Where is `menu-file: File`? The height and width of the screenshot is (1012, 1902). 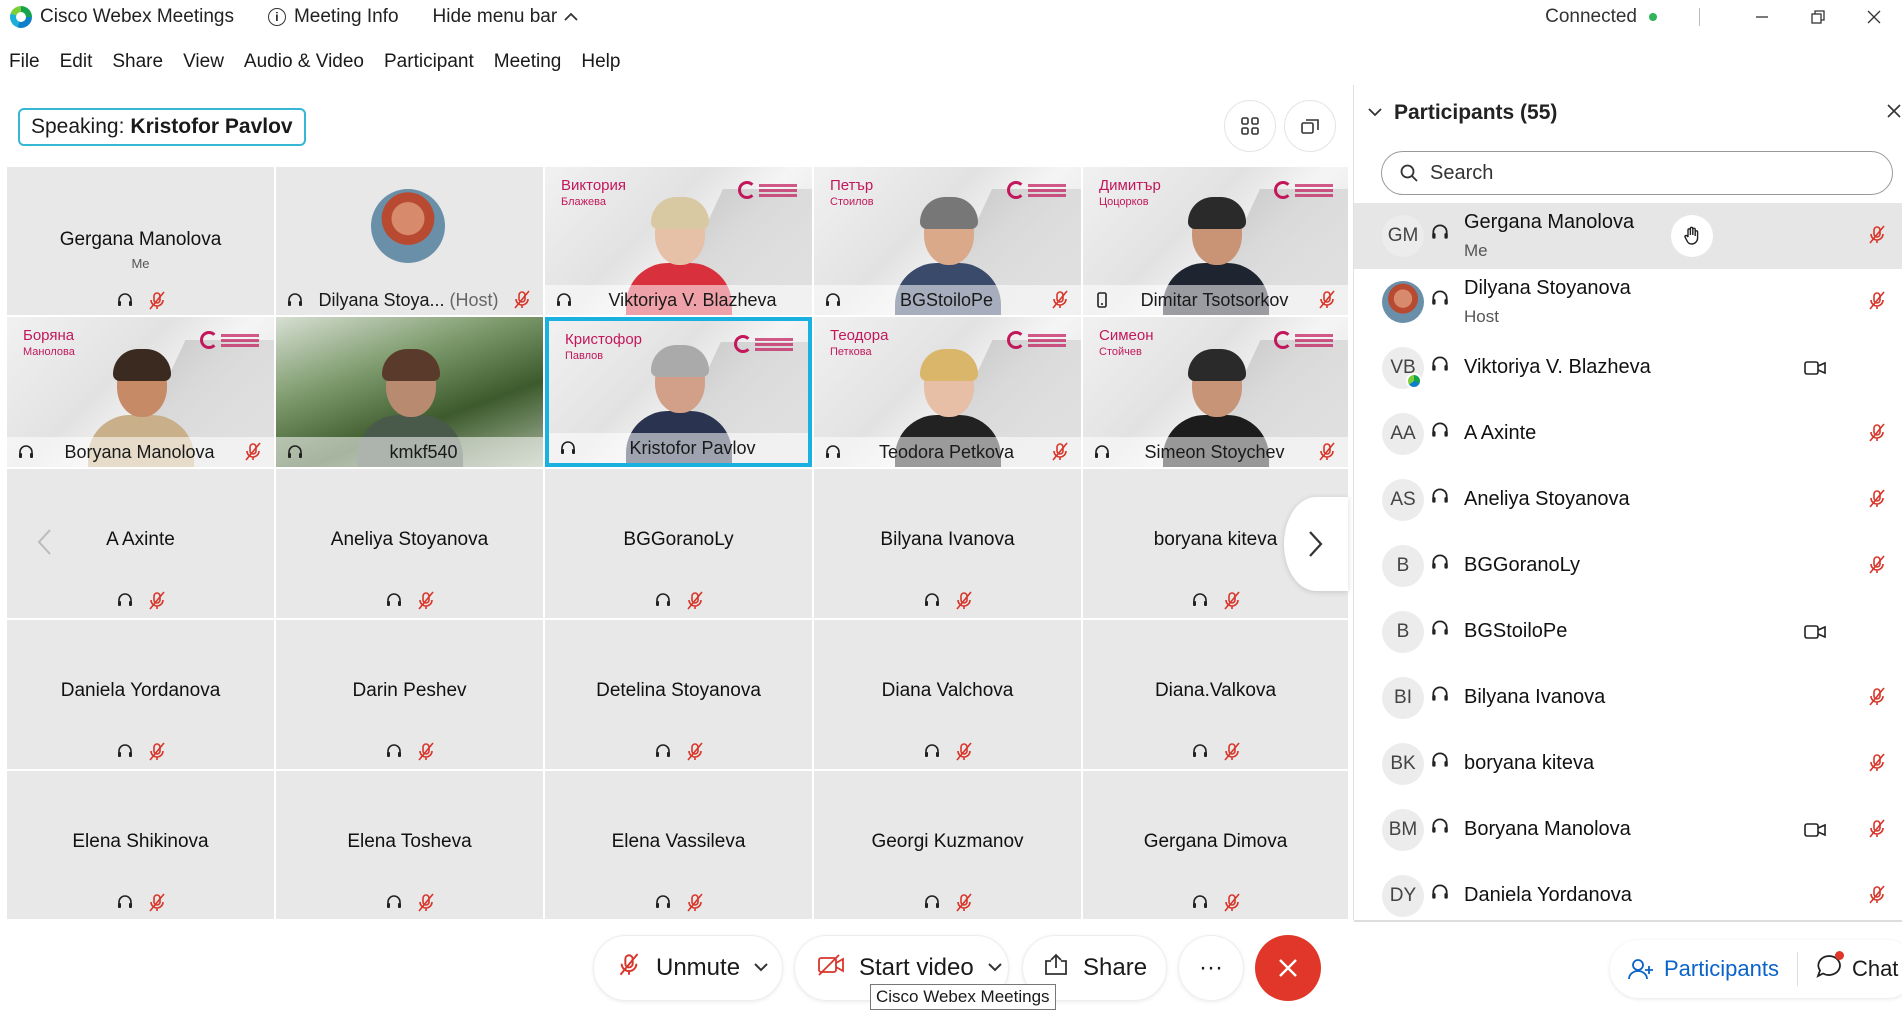
menu-file: File is located at coordinates (24, 62).